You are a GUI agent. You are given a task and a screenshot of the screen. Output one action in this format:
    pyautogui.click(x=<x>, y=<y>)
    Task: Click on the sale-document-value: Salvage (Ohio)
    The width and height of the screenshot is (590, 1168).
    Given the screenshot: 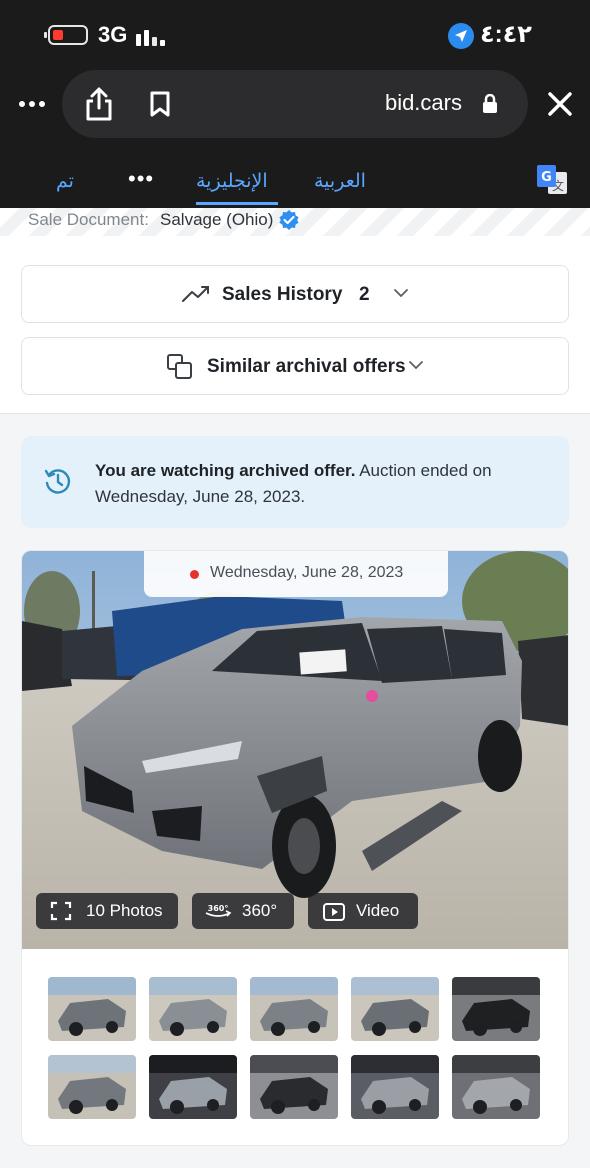 What is the action you would take?
    pyautogui.click(x=217, y=219)
    